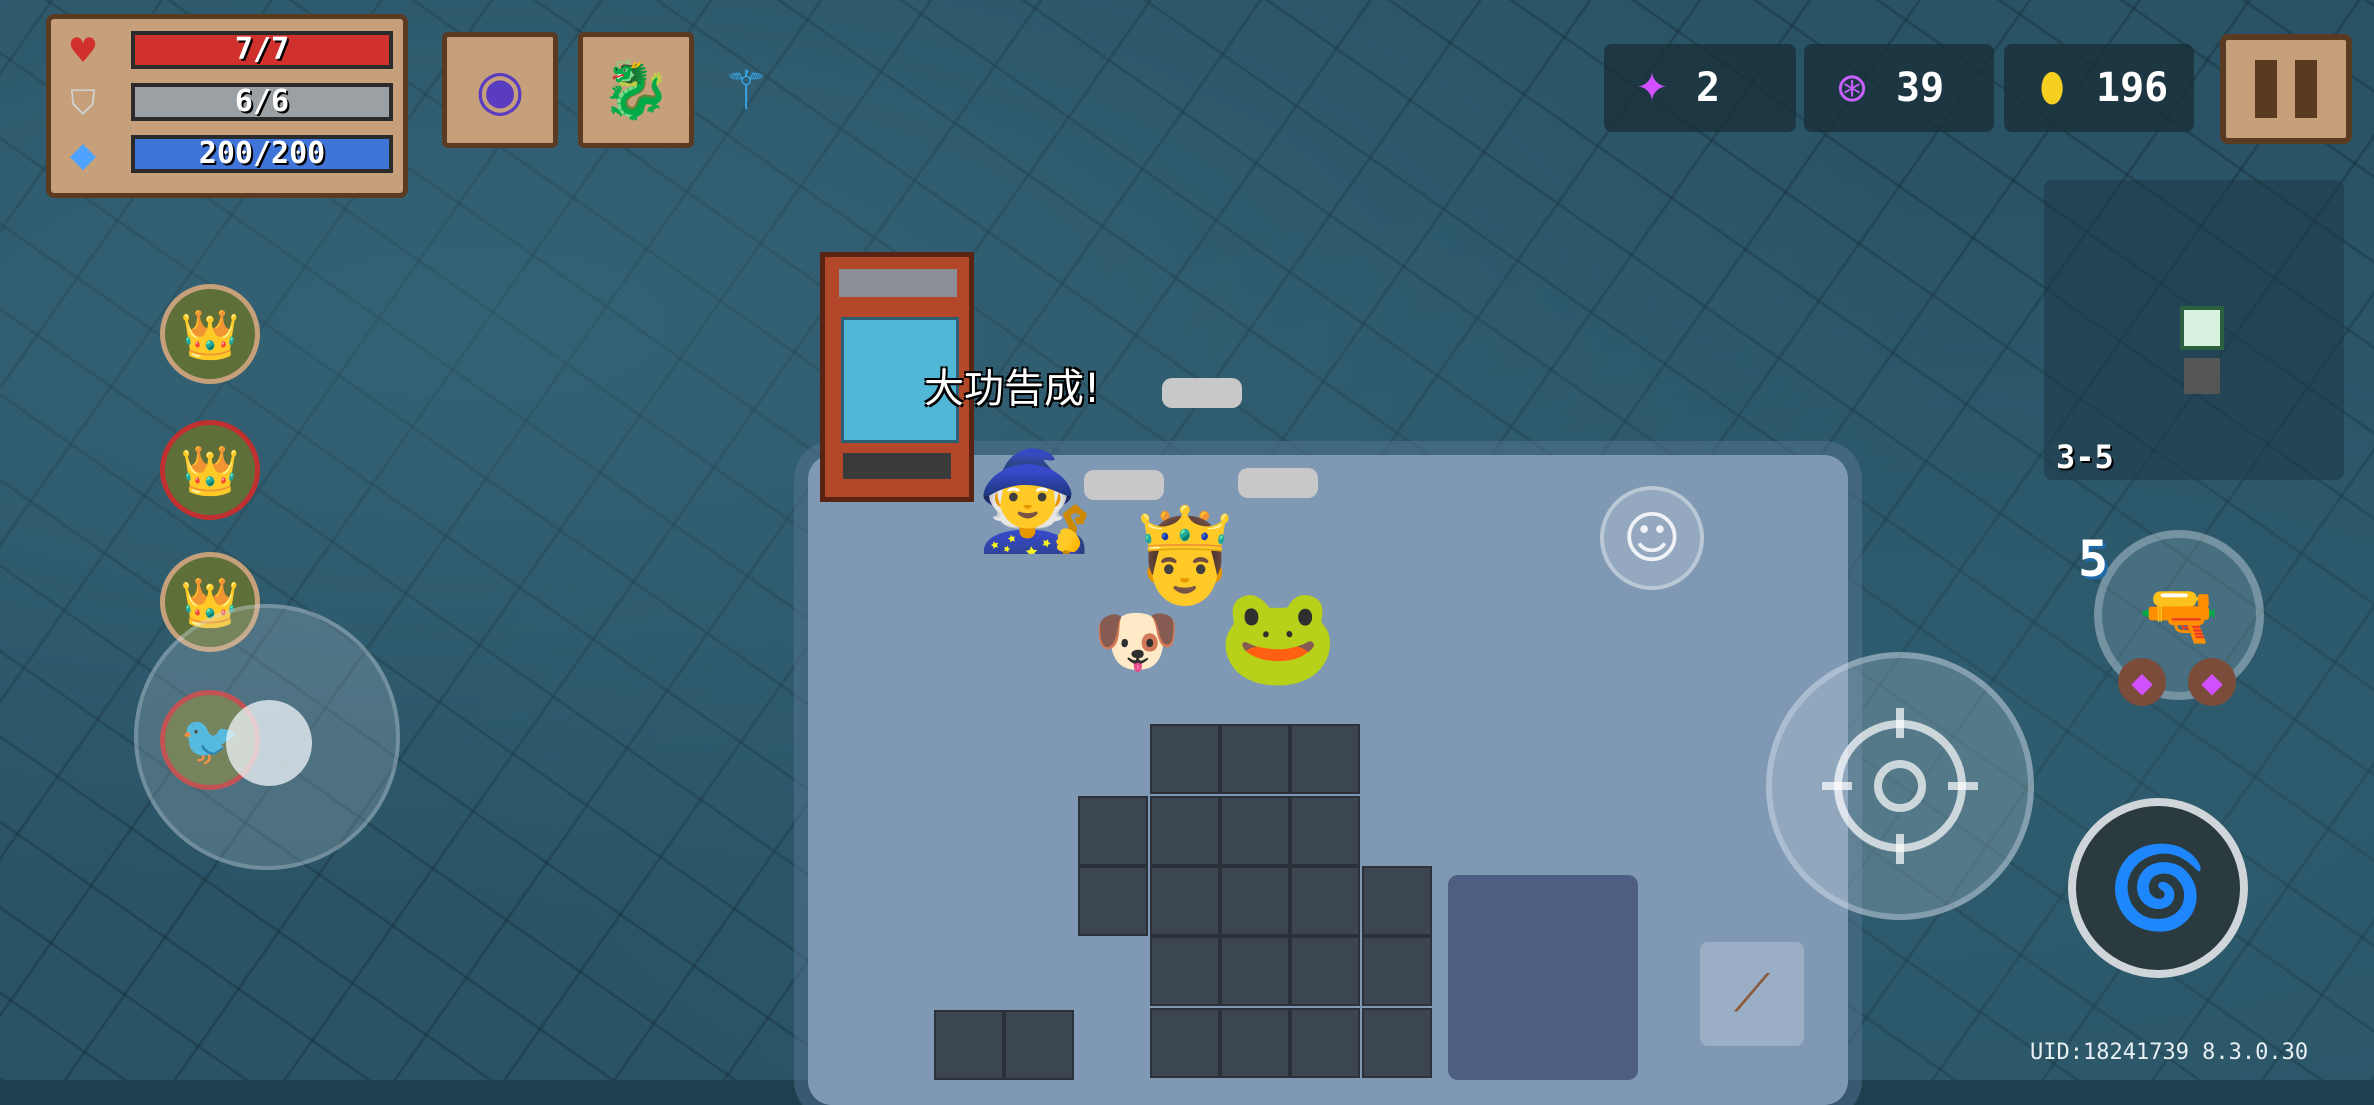 The height and width of the screenshot is (1105, 2374). What do you see at coordinates (2202, 328) in the screenshot?
I see `current-room-icon` at bounding box center [2202, 328].